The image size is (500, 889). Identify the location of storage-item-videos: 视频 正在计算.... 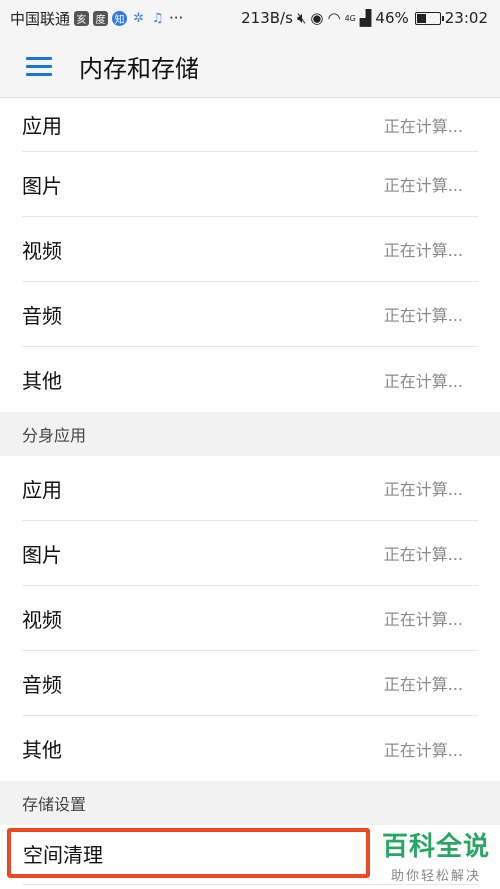
(250, 249).